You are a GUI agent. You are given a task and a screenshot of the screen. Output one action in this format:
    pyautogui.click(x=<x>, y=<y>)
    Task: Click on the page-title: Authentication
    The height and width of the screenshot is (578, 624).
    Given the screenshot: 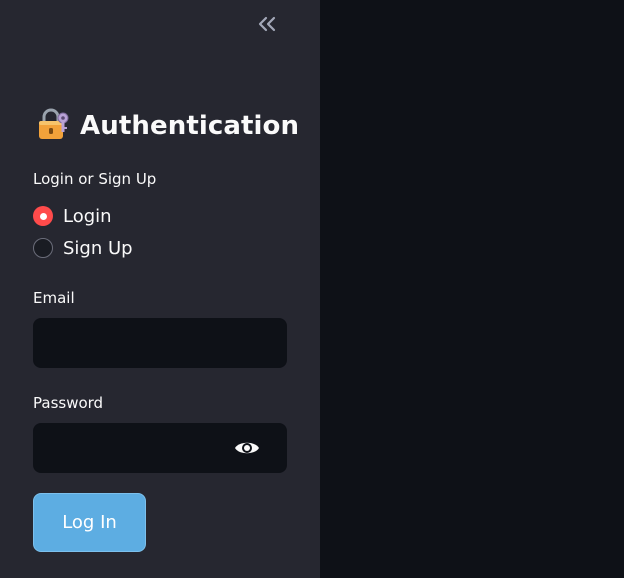 What is the action you would take?
    pyautogui.click(x=167, y=126)
    